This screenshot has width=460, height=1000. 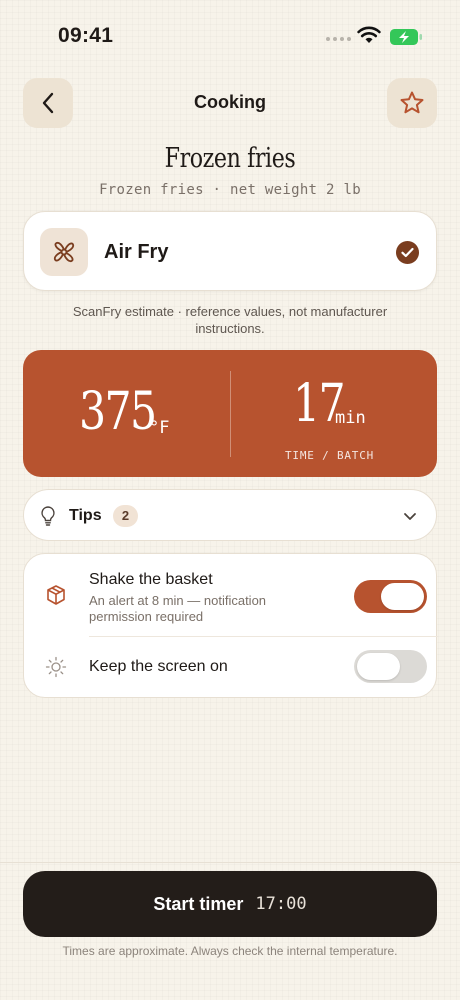 I want to click on box-icon, so click(x=56, y=595).